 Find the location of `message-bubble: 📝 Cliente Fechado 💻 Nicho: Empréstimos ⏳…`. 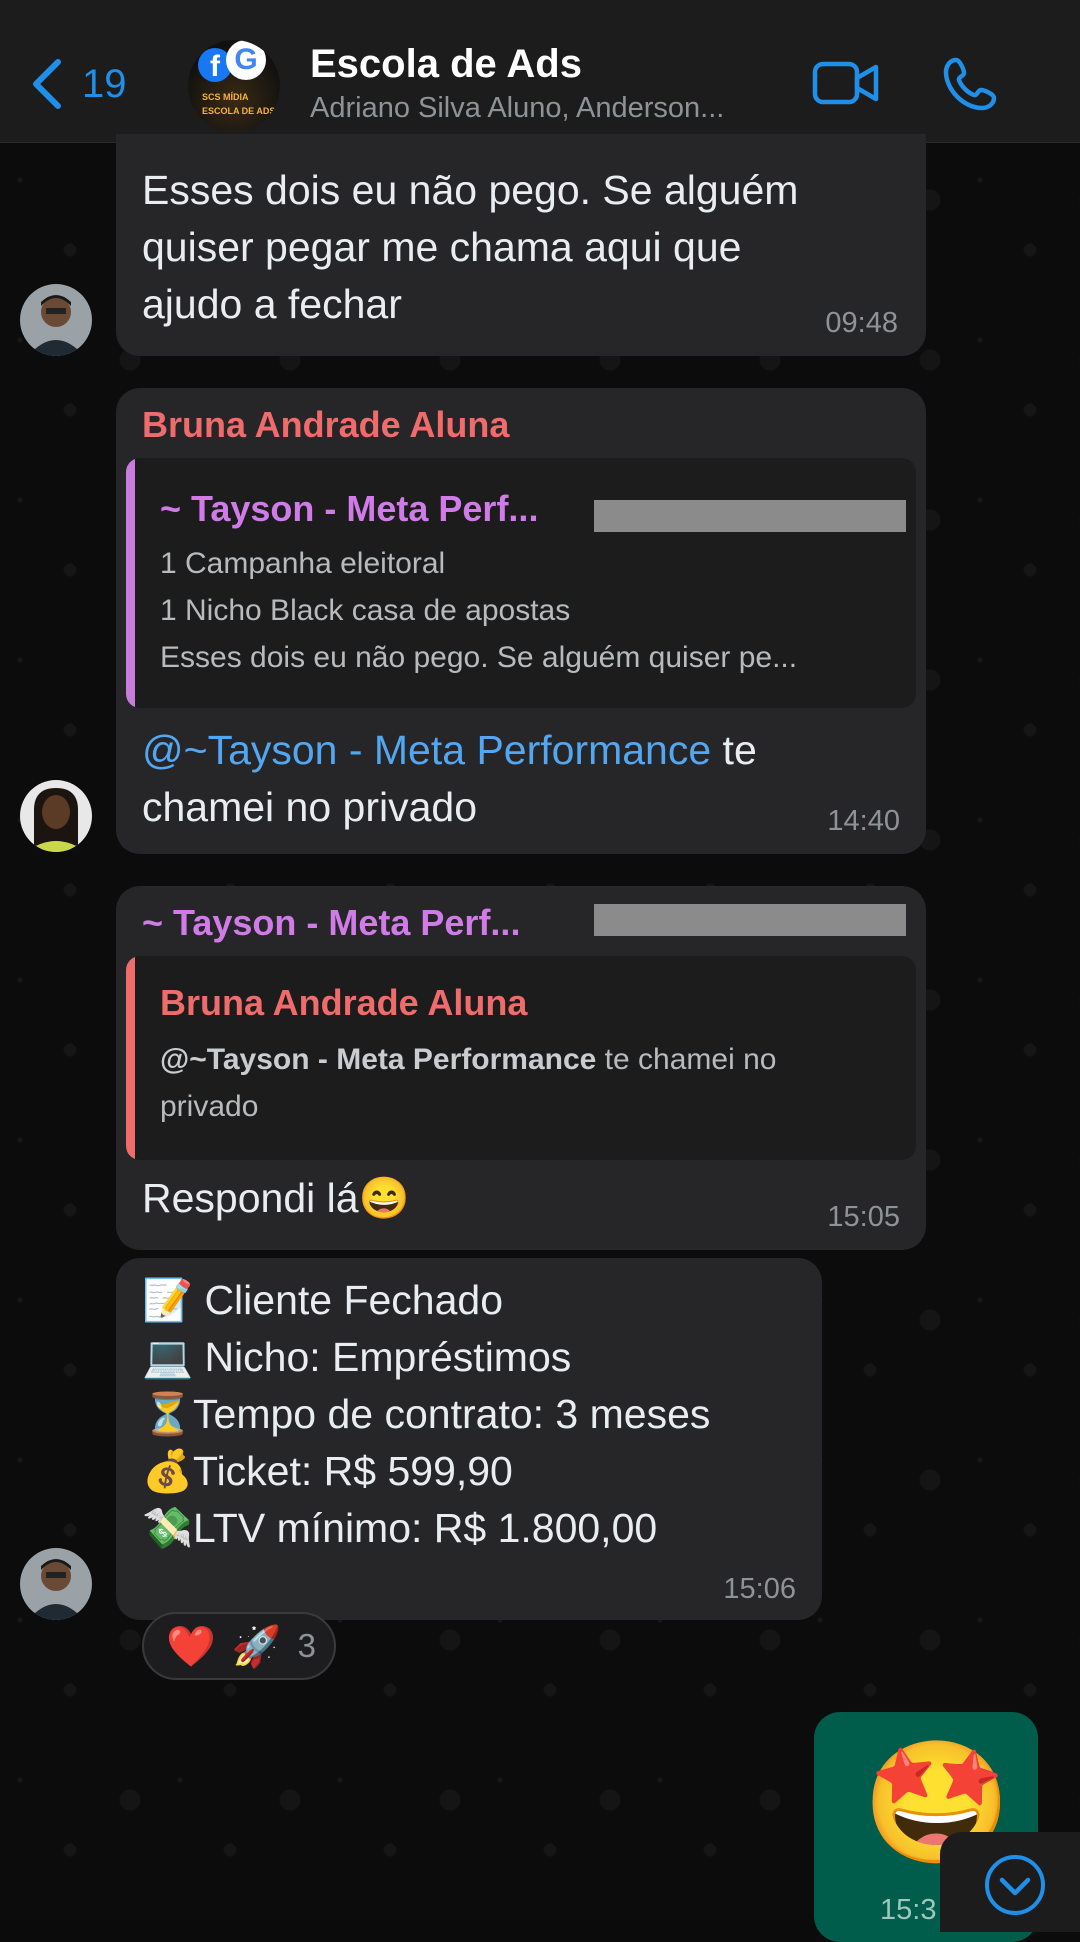

message-bubble: 📝 Cliente Fechado 💻 Nicho: Empréstimos ⏳… is located at coordinates (469, 1439).